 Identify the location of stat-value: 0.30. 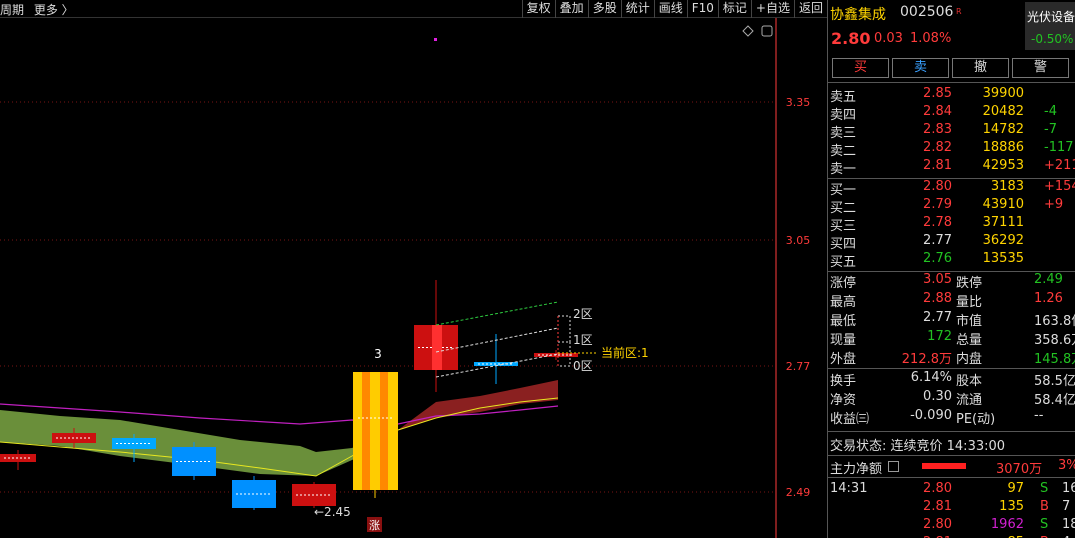
(937, 396).